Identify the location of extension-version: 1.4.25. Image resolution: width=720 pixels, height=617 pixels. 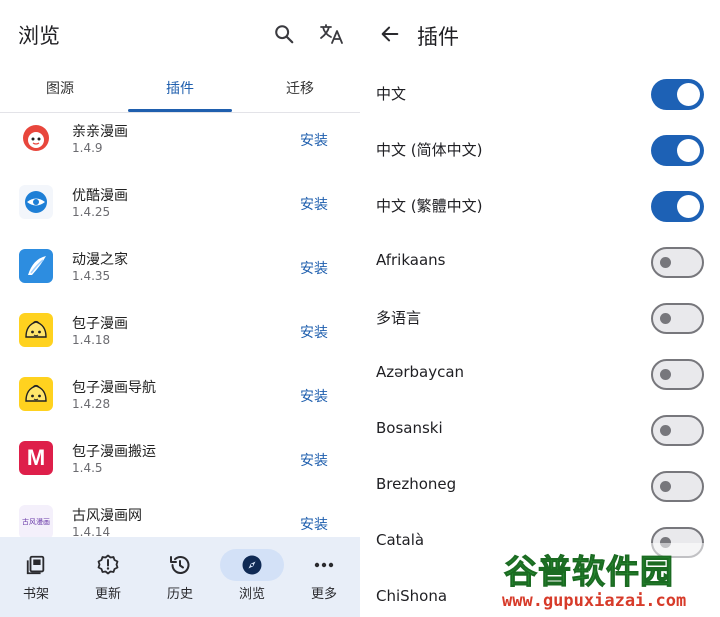
(91, 212).